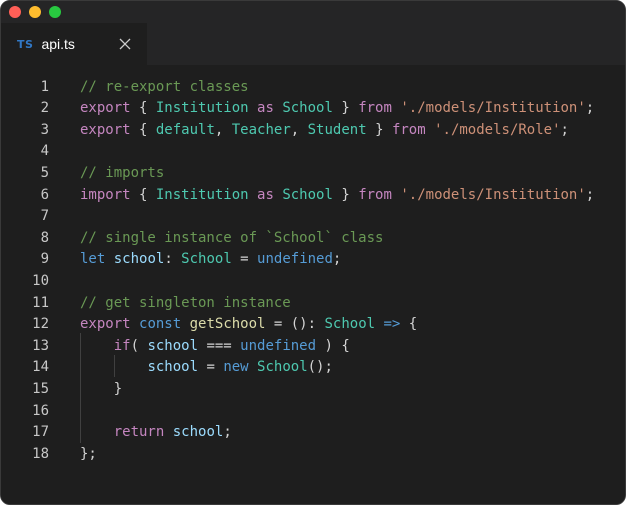  I want to click on zoom-window-button, so click(55, 12).